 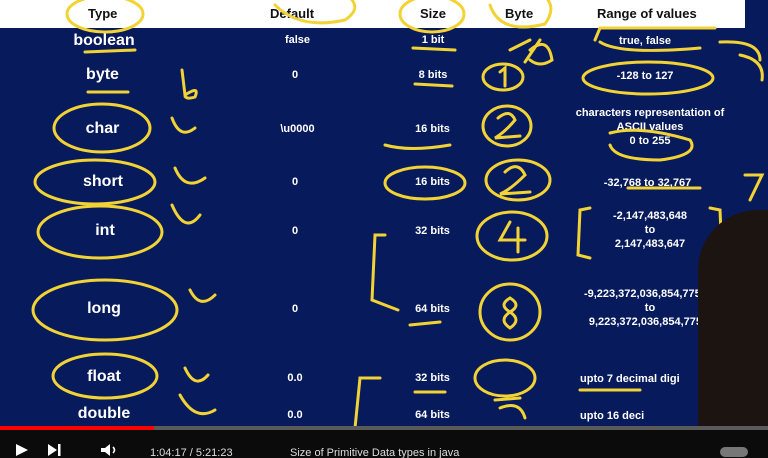 I want to click on type-char: char, so click(x=102, y=128).